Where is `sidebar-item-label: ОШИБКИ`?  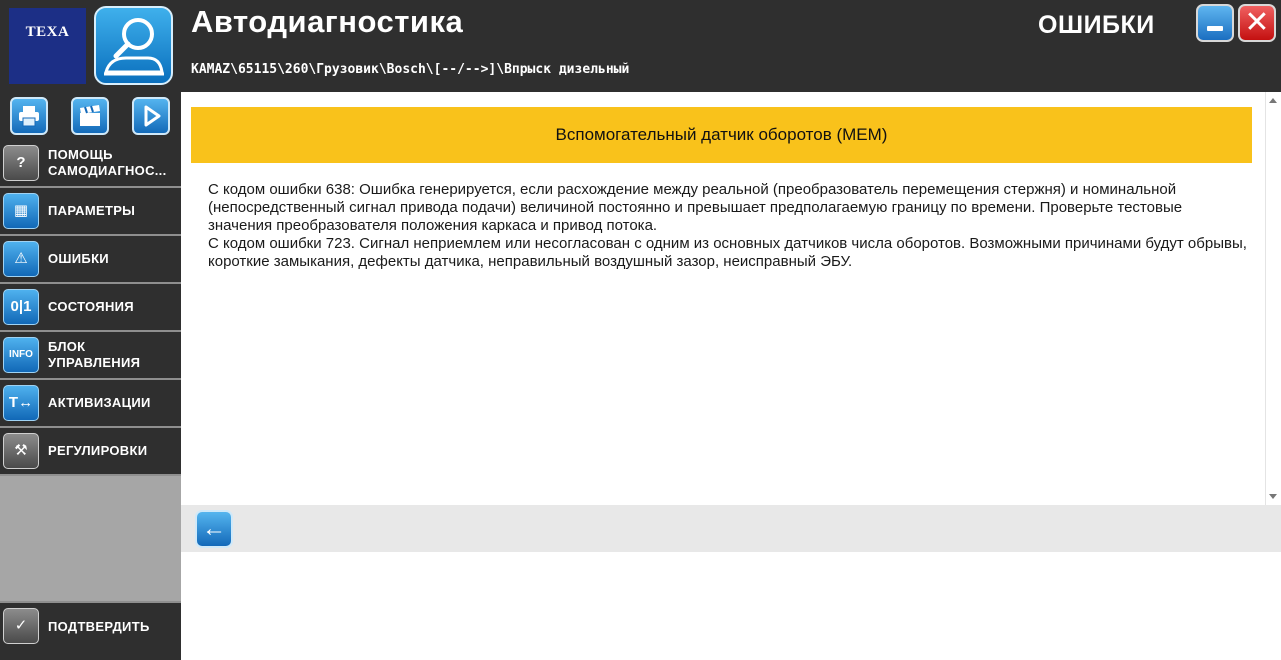 sidebar-item-label: ОШИБКИ is located at coordinates (78, 258).